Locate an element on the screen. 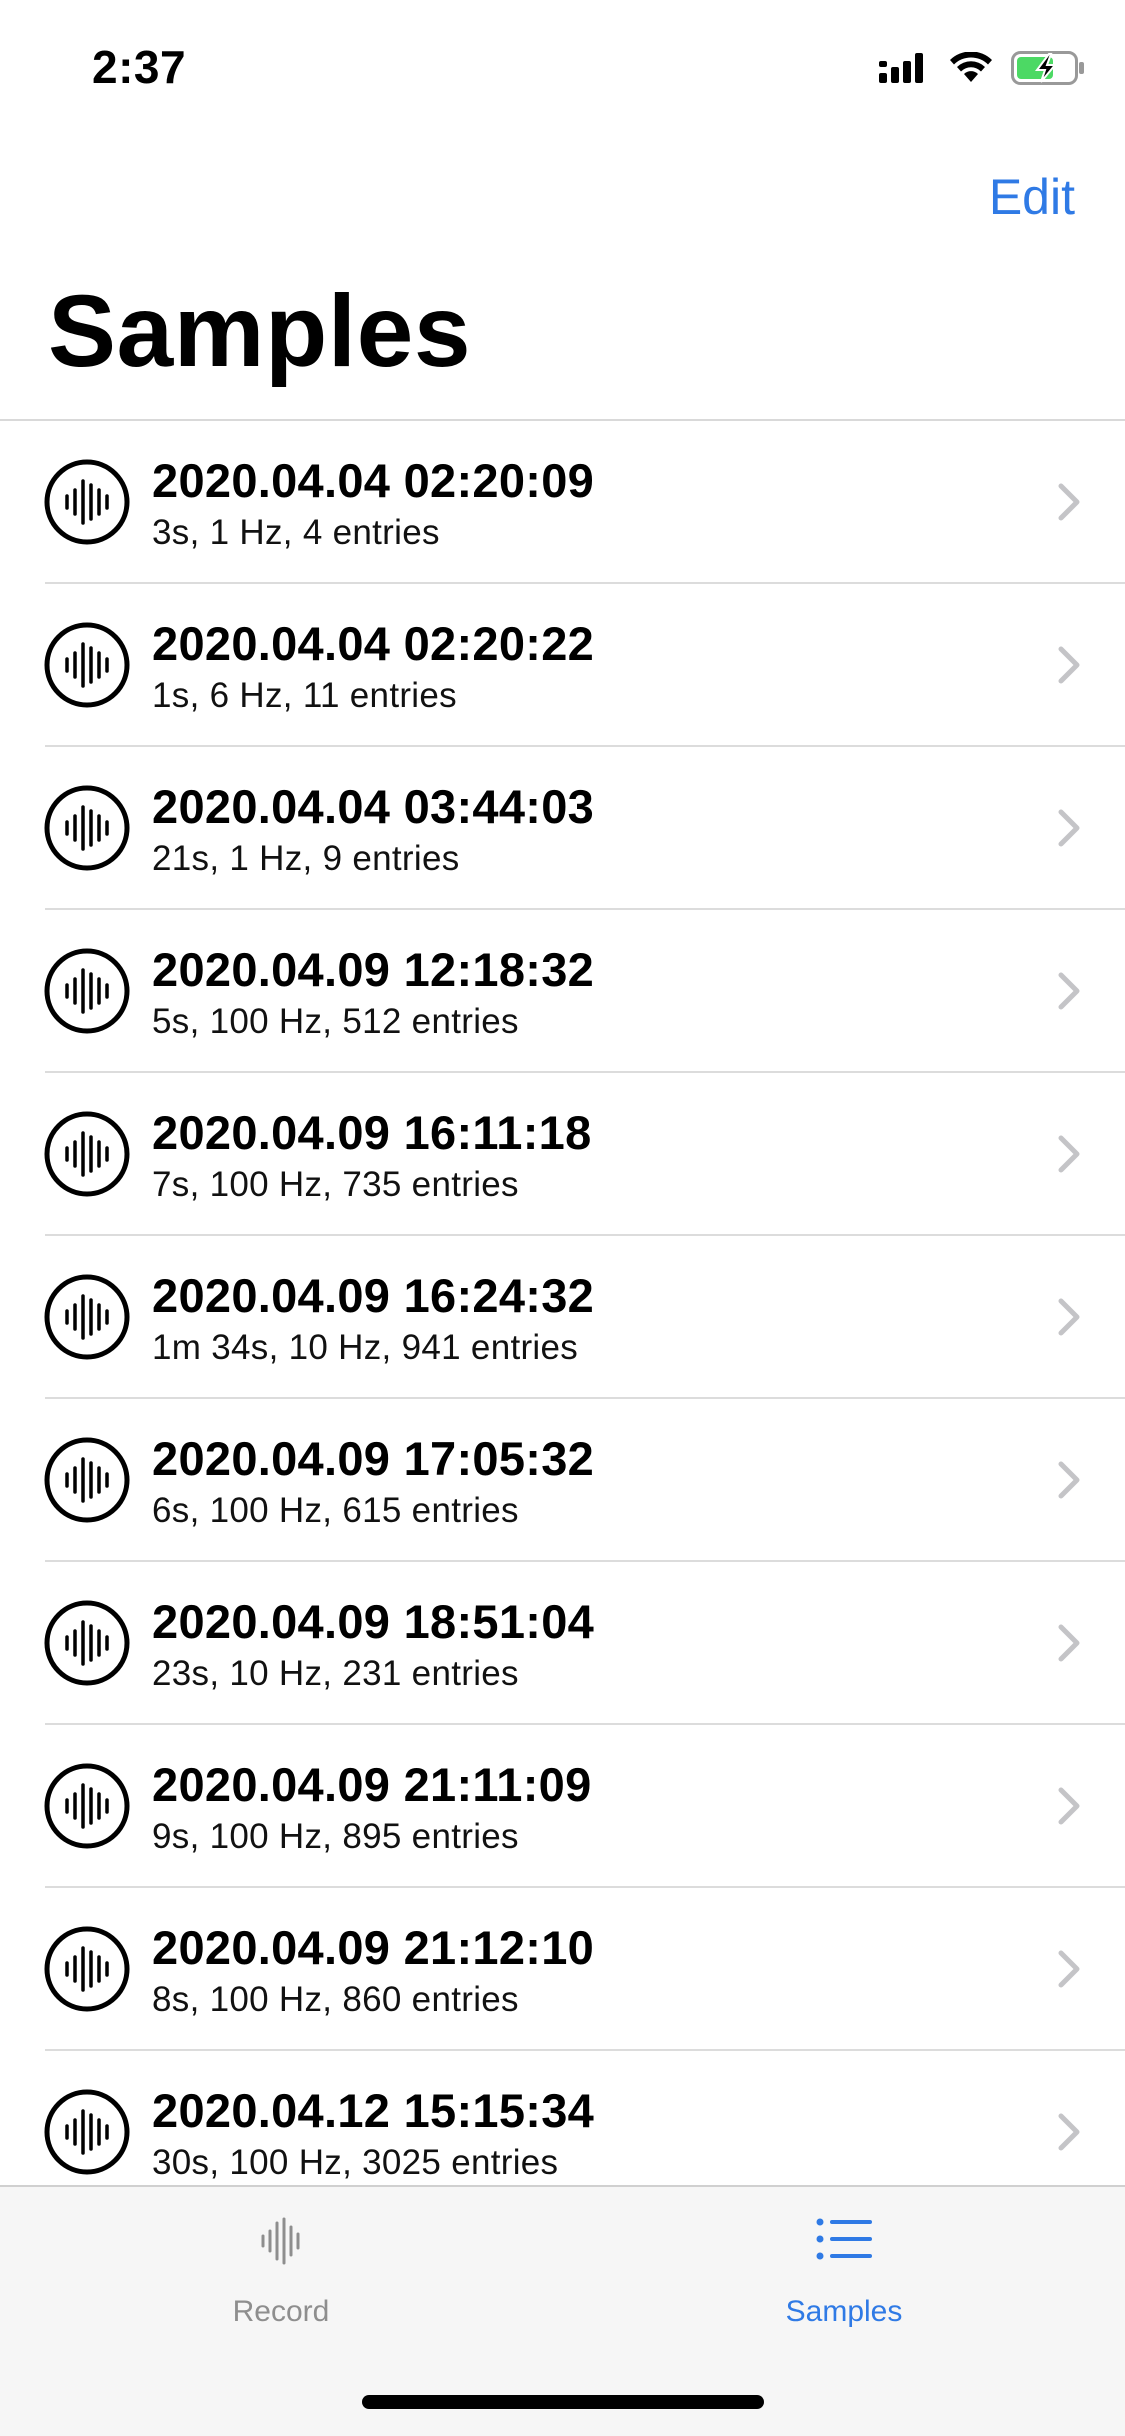 This screenshot has width=1125, height=2436. waveform-icon is located at coordinates (280, 2241).